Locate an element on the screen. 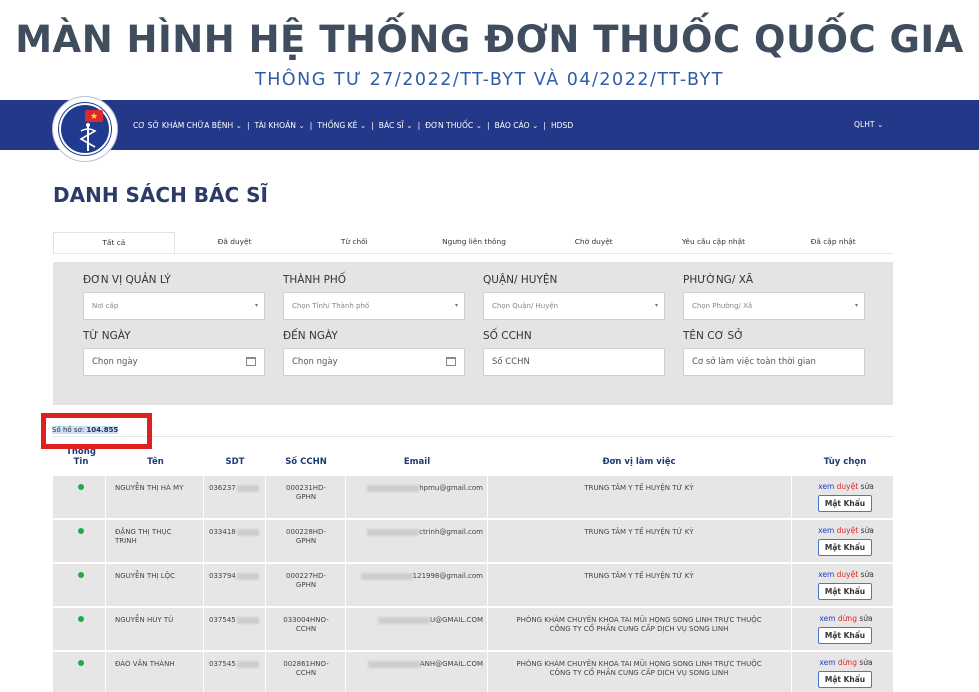  phuong-xa-placeholder: Chọn Phường/ Xã is located at coordinates (722, 306).